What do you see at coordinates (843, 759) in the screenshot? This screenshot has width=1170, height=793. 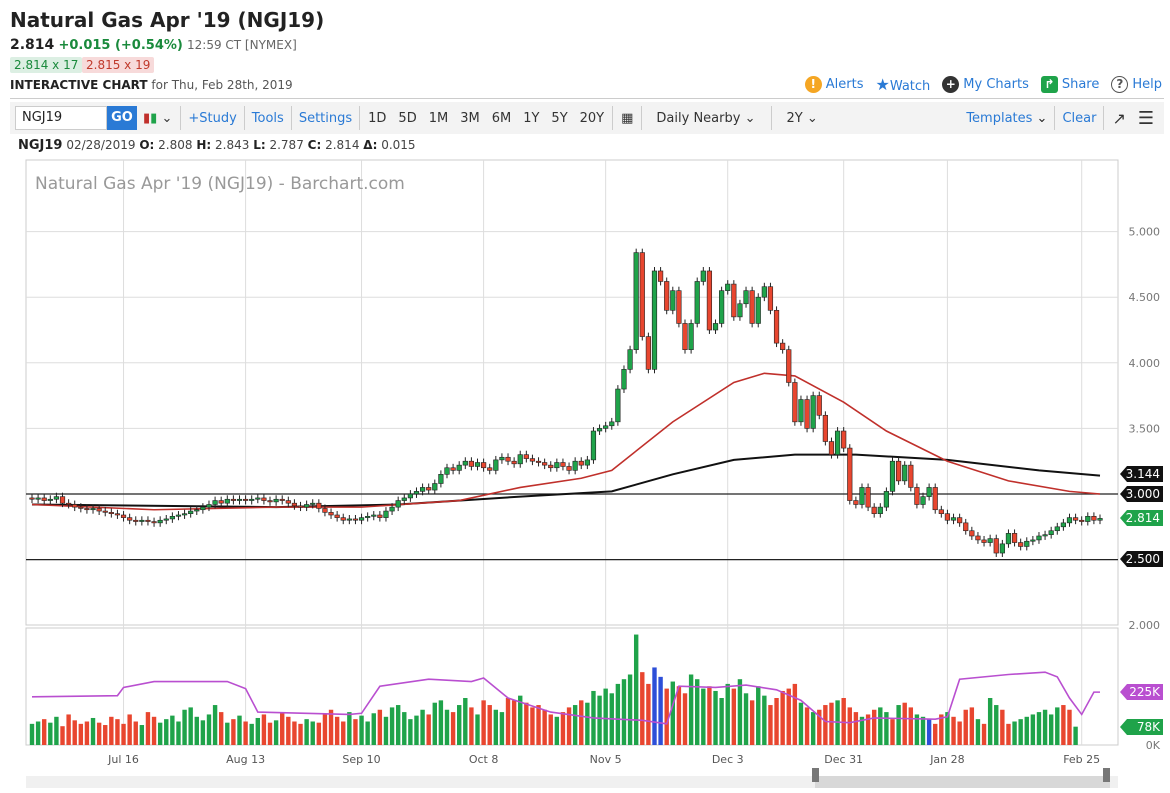 I see `x-tick-label: Dec 31` at bounding box center [843, 759].